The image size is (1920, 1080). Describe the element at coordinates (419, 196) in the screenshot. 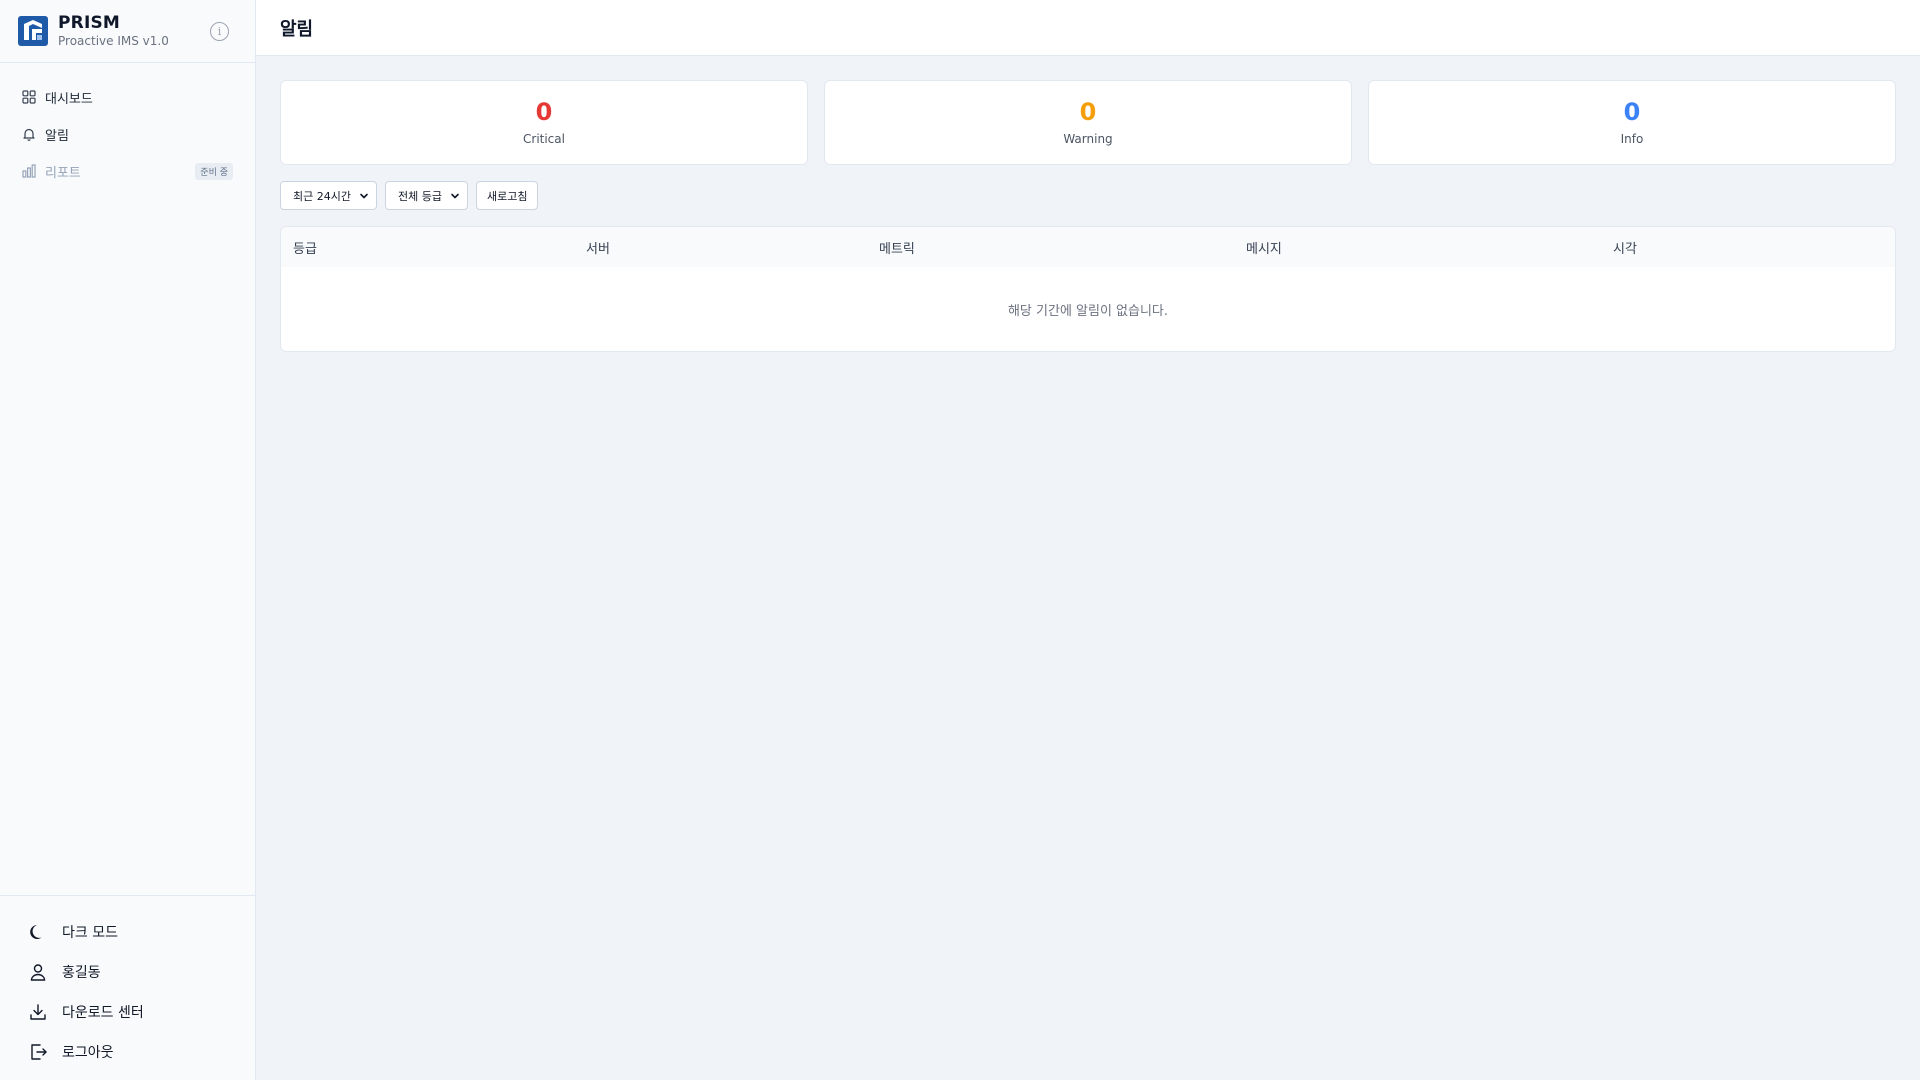

I see `severity-select-value: 전체 등급` at that location.